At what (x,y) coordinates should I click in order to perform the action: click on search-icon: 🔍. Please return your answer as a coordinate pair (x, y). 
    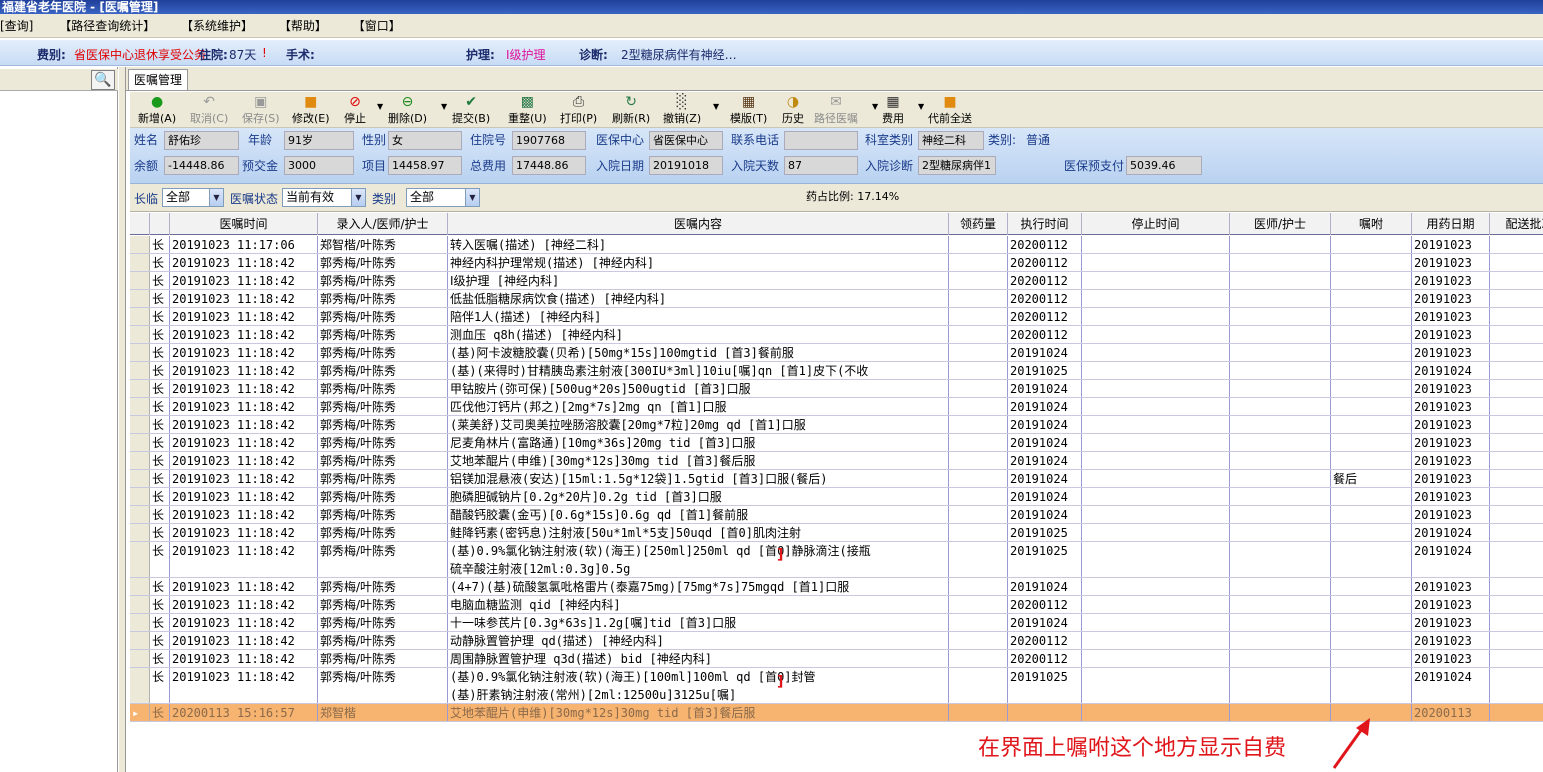
    Looking at the image, I should click on (103, 80).